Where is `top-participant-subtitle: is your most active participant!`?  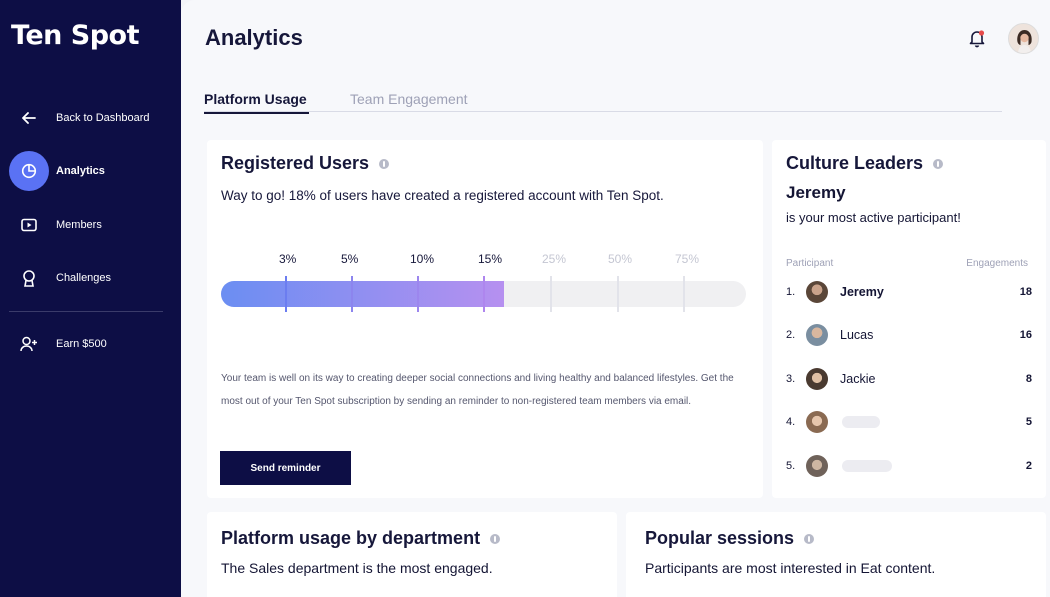 top-participant-subtitle: is your most active participant! is located at coordinates (873, 217).